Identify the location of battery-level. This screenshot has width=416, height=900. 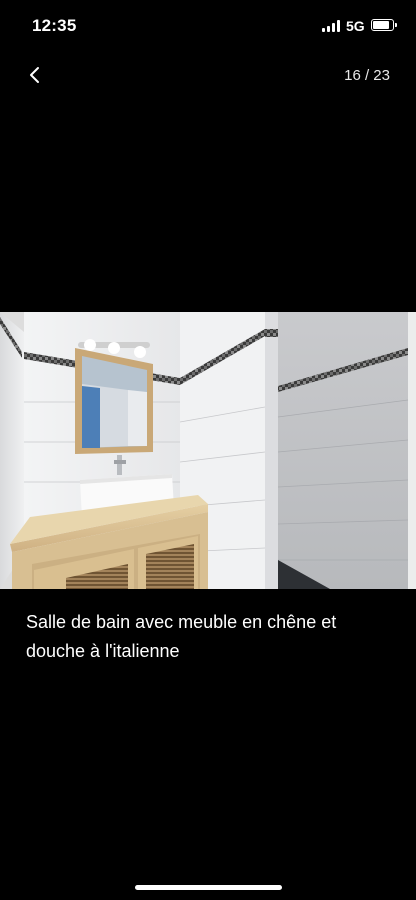
(381, 25).